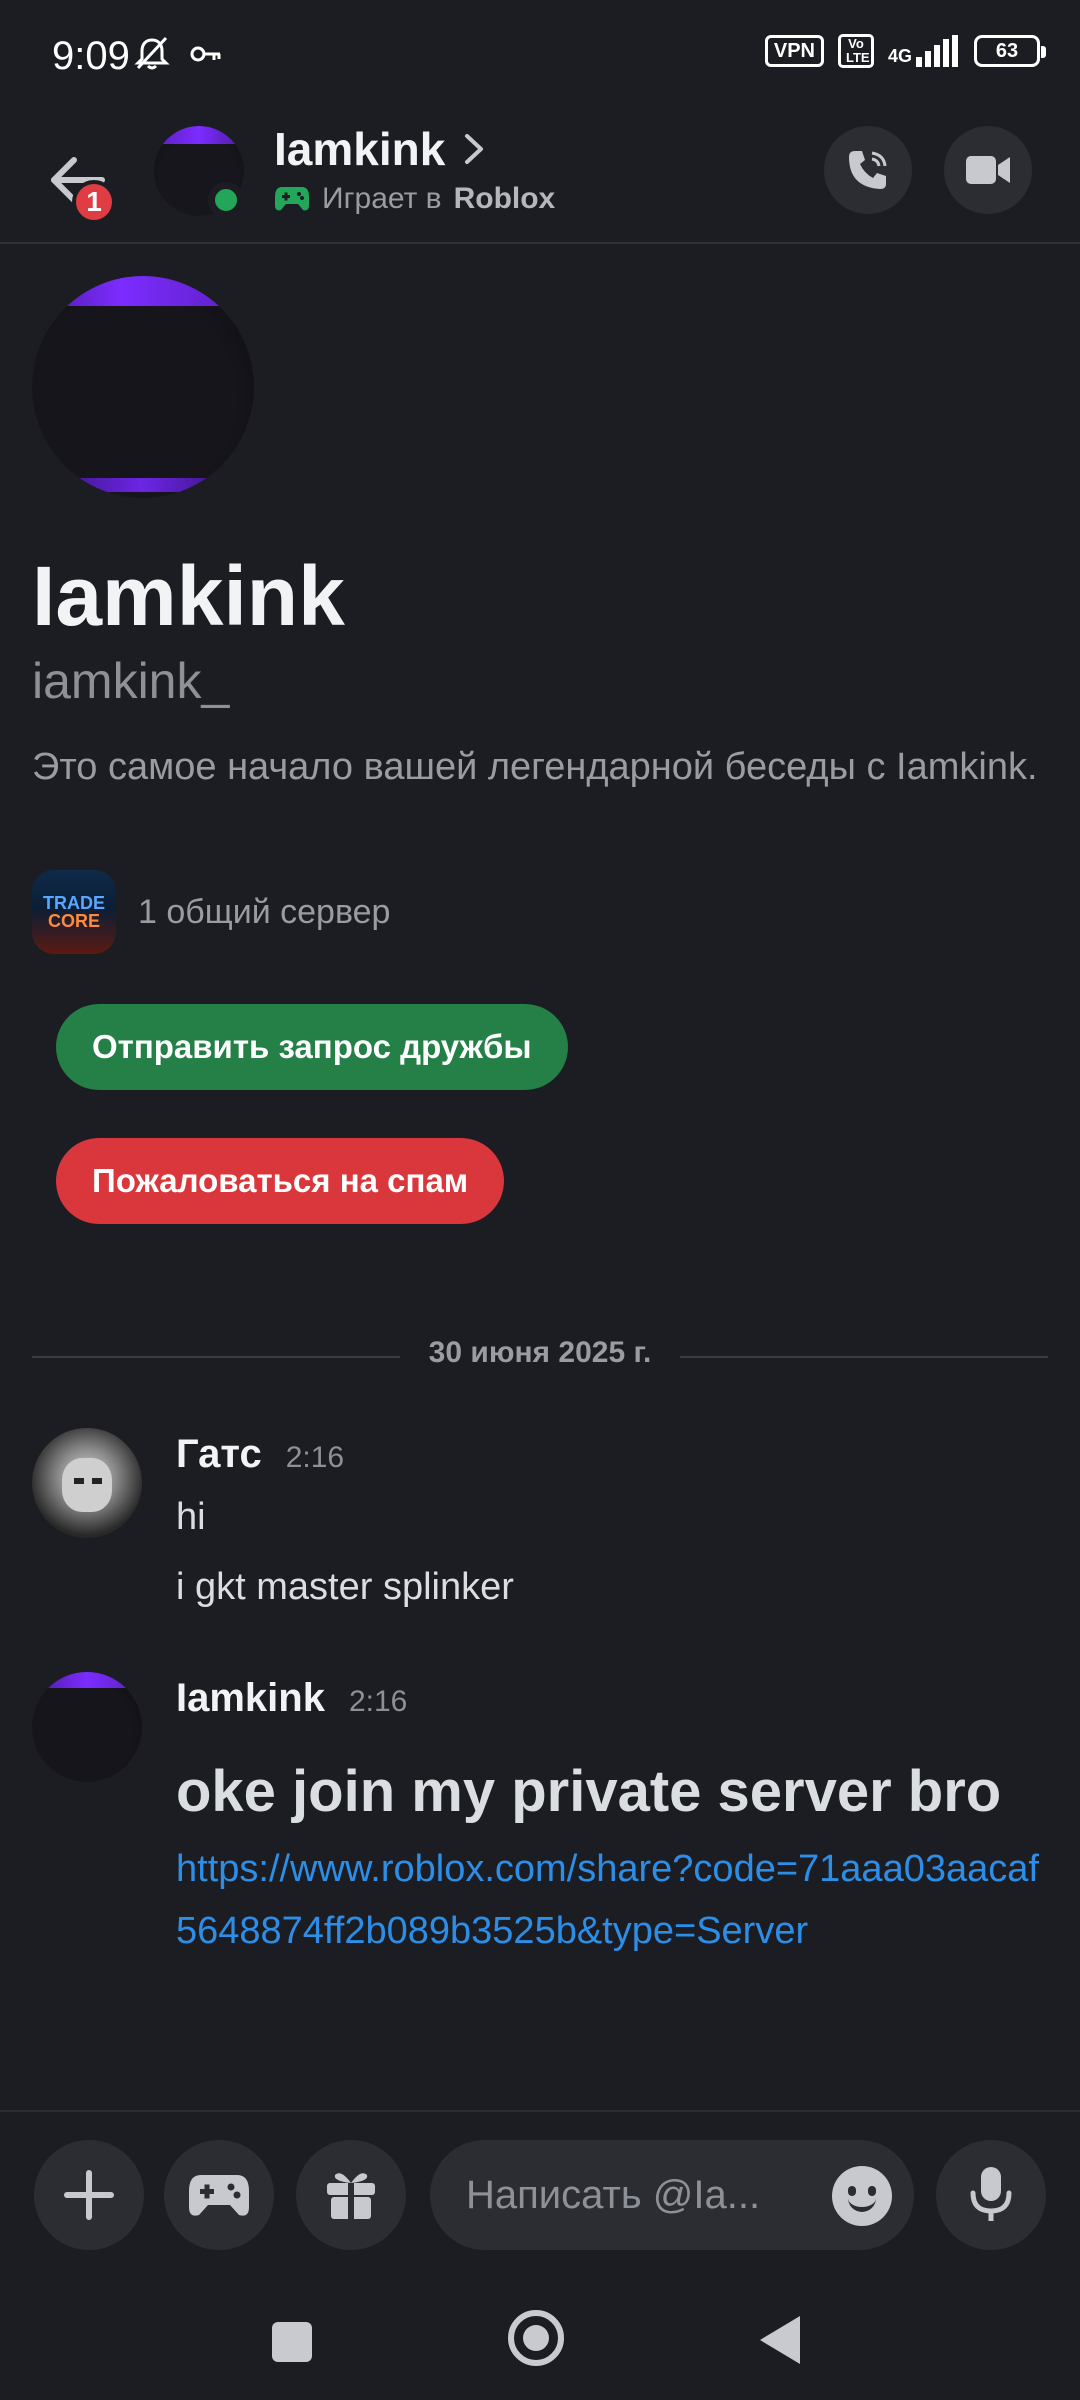 The width and height of the screenshot is (1080, 2400). Describe the element at coordinates (588, 1791) in the screenshot. I see `message-text-large: oke join my private server bro` at that location.